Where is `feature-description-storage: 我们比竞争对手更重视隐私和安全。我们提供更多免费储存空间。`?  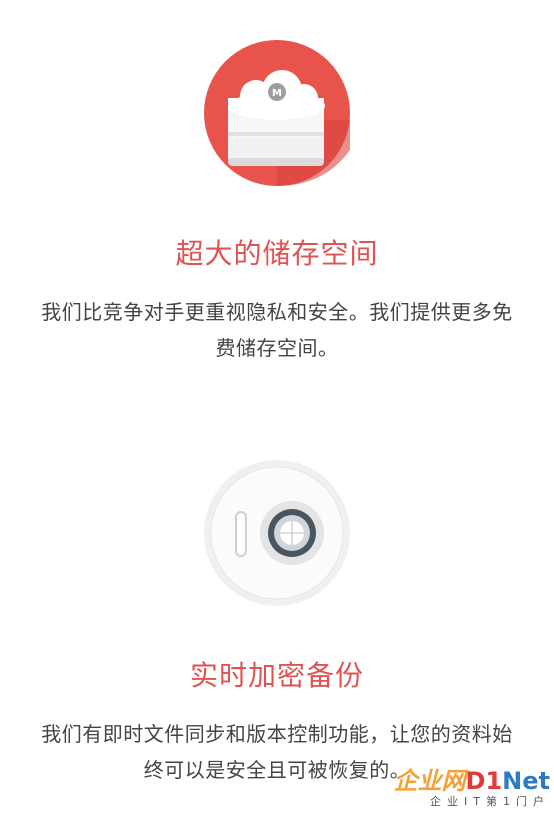
feature-description-storage: 我们比竞争对手更重视隐私和安全。我们提供更多免费储存空间。 is located at coordinates (277, 330).